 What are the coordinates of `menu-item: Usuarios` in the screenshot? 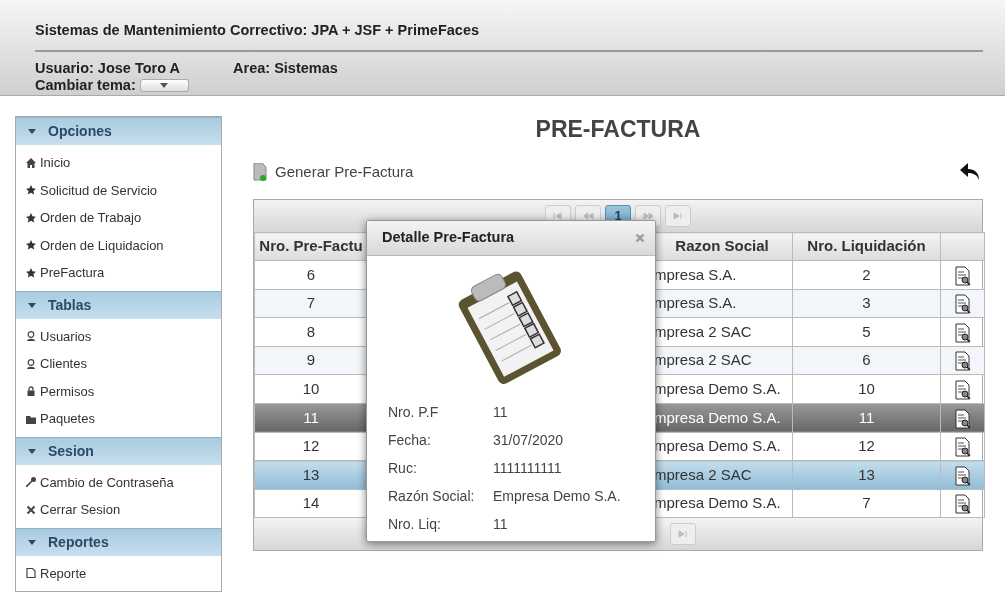 It's located at (118, 336).